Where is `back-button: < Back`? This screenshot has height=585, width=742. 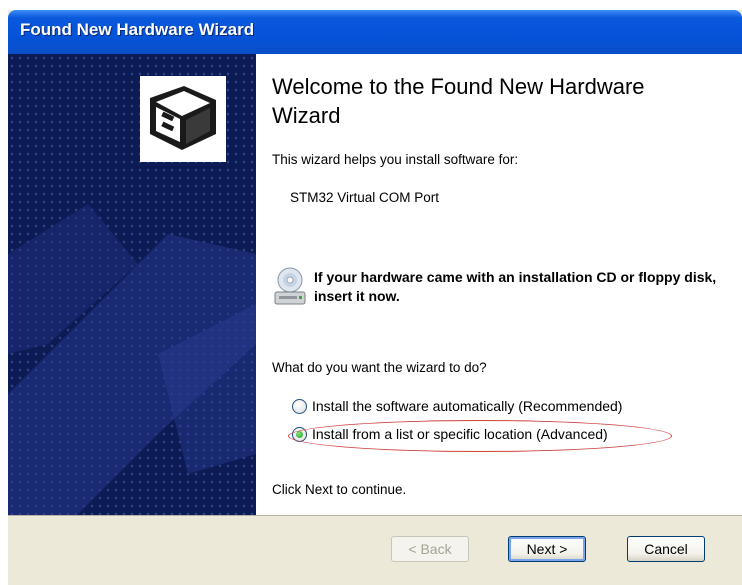
back-button: < Back is located at coordinates (430, 549).